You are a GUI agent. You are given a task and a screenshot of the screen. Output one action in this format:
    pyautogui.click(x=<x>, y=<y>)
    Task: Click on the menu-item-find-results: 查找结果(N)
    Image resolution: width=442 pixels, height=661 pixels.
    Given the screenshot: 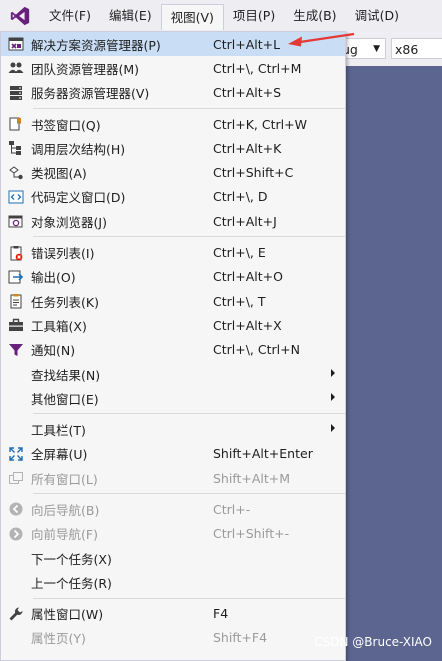 What is the action you would take?
    pyautogui.click(x=173, y=374)
    